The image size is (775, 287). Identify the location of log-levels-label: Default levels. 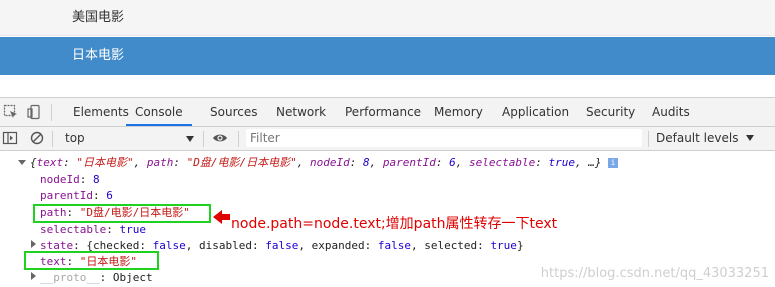
(697, 138).